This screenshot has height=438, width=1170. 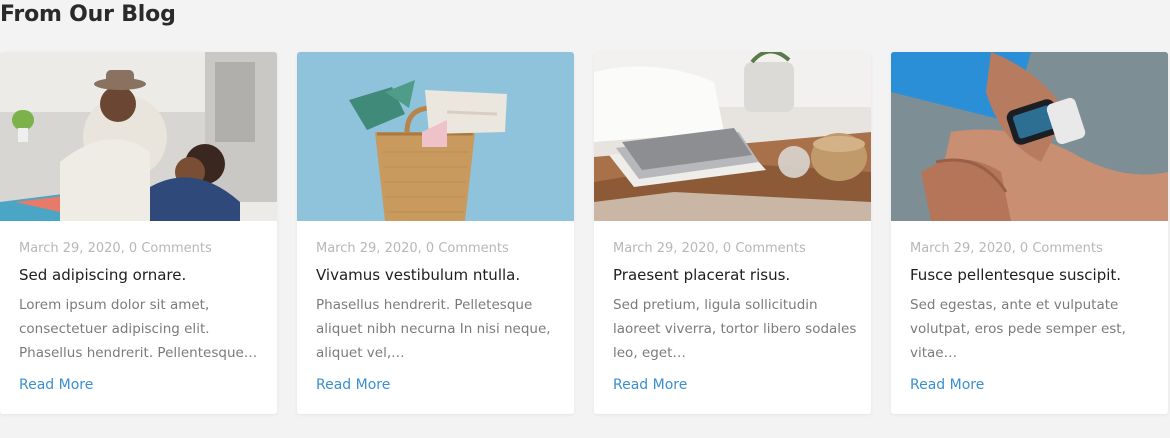 I want to click on post-title: Sed adipiscing ornare., so click(x=141, y=275).